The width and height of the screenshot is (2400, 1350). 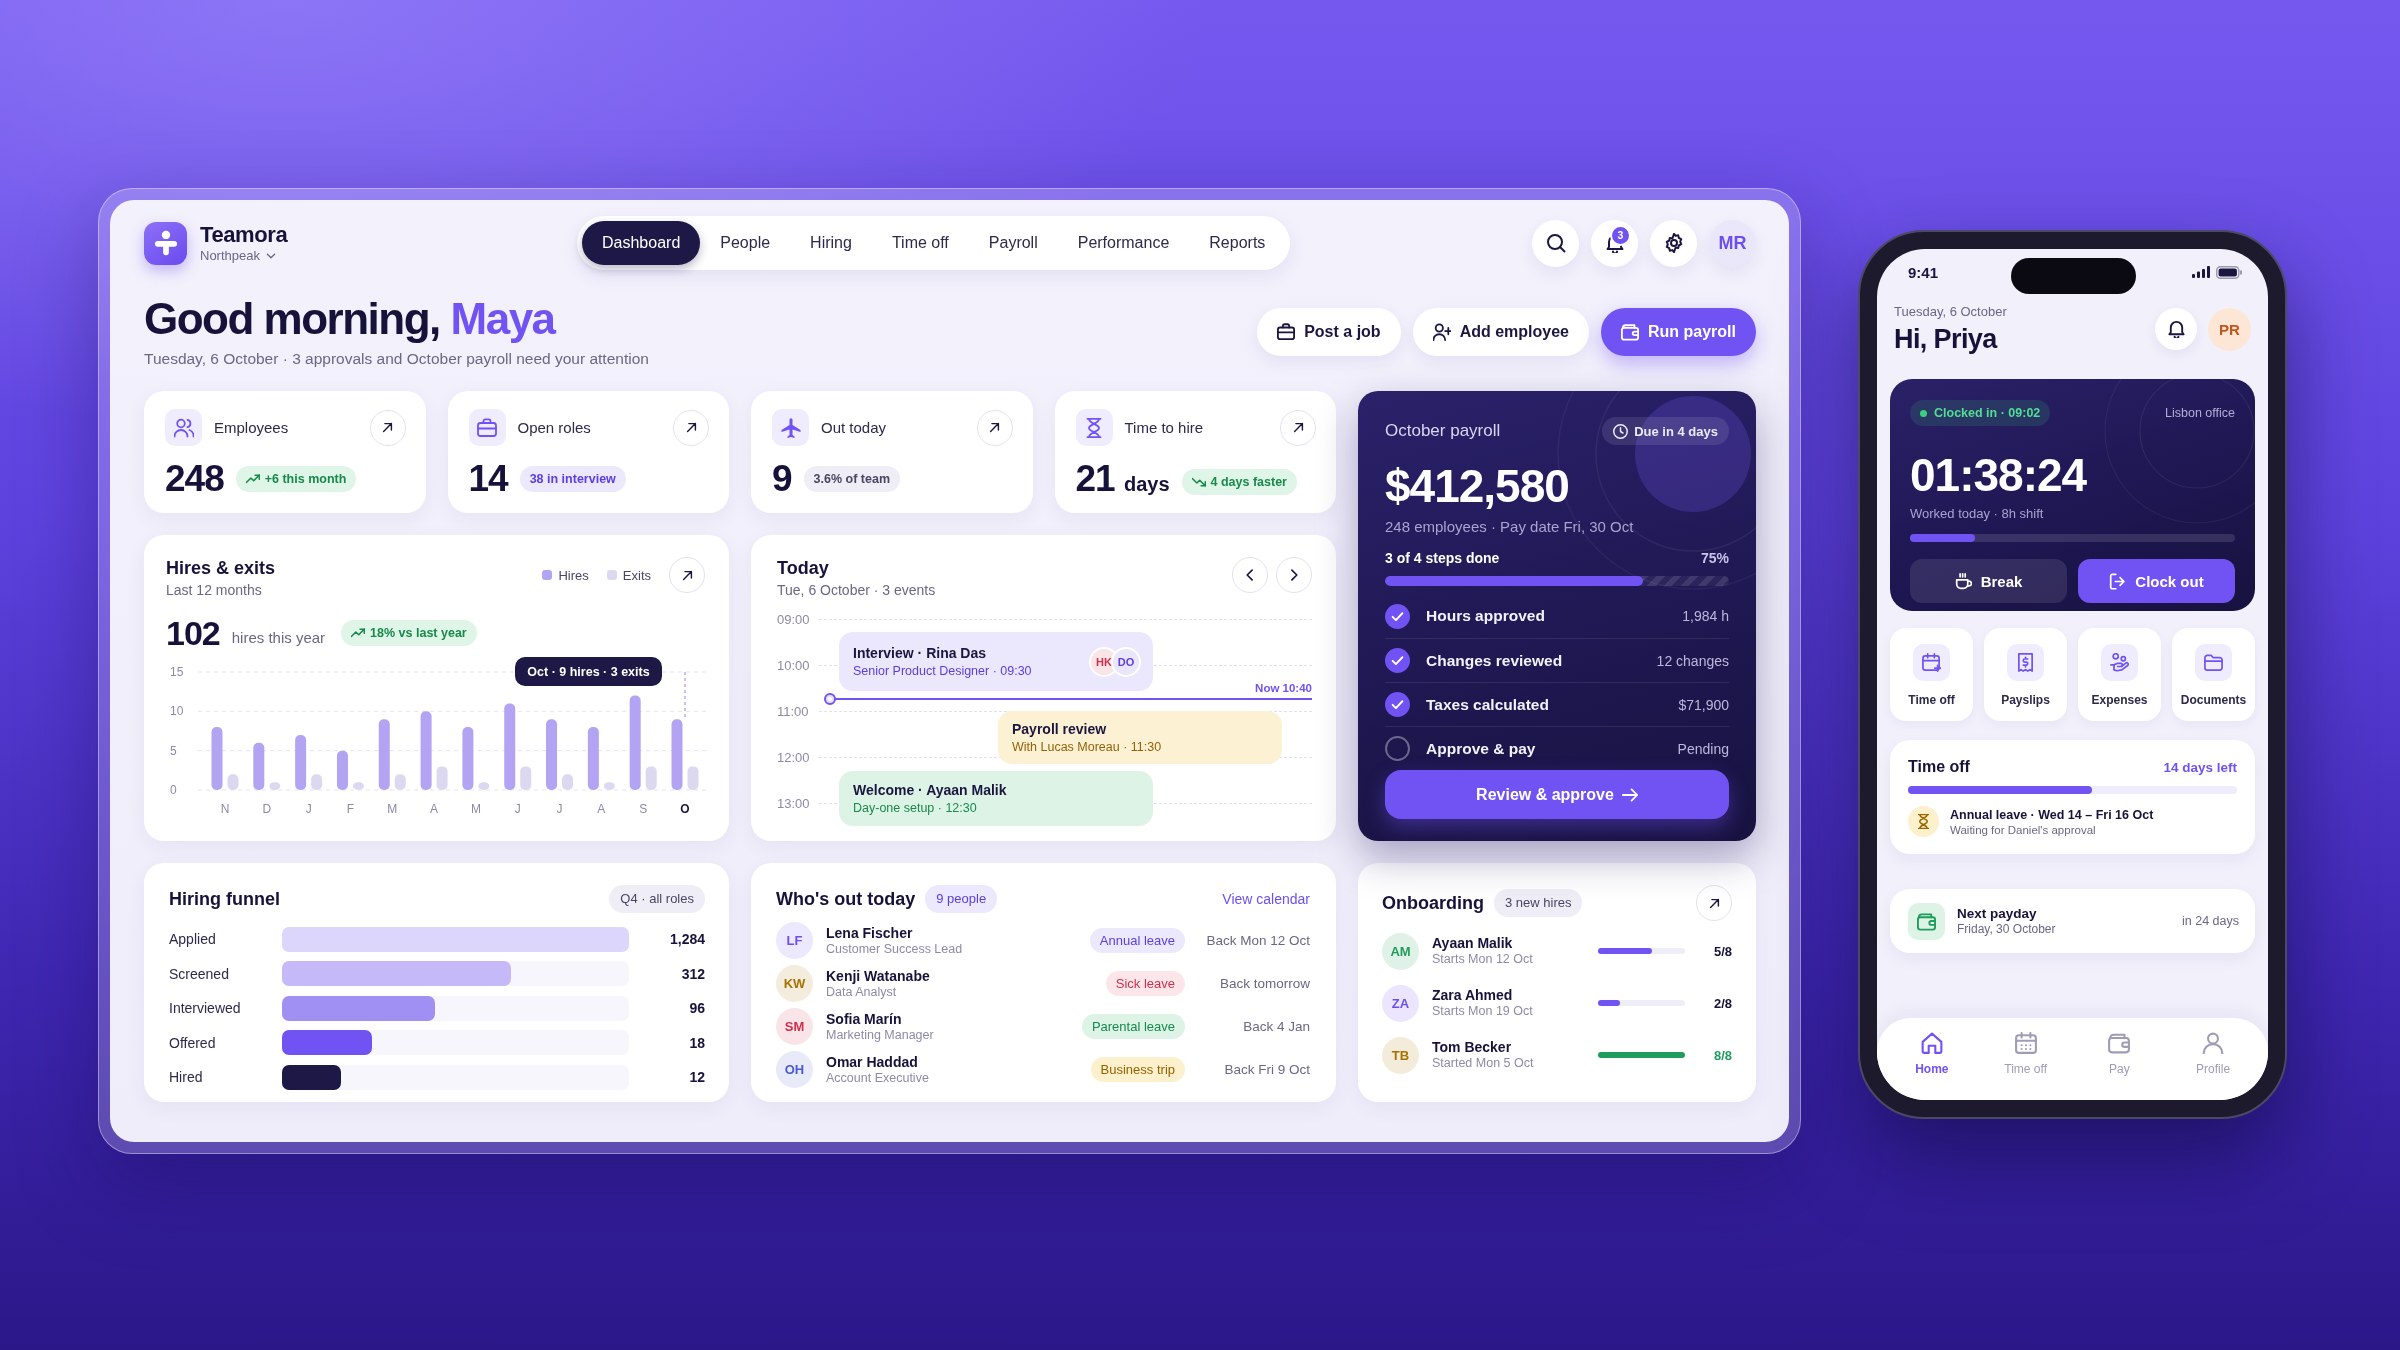 What do you see at coordinates (1329, 331) in the screenshot?
I see `action-button: Post a job` at bounding box center [1329, 331].